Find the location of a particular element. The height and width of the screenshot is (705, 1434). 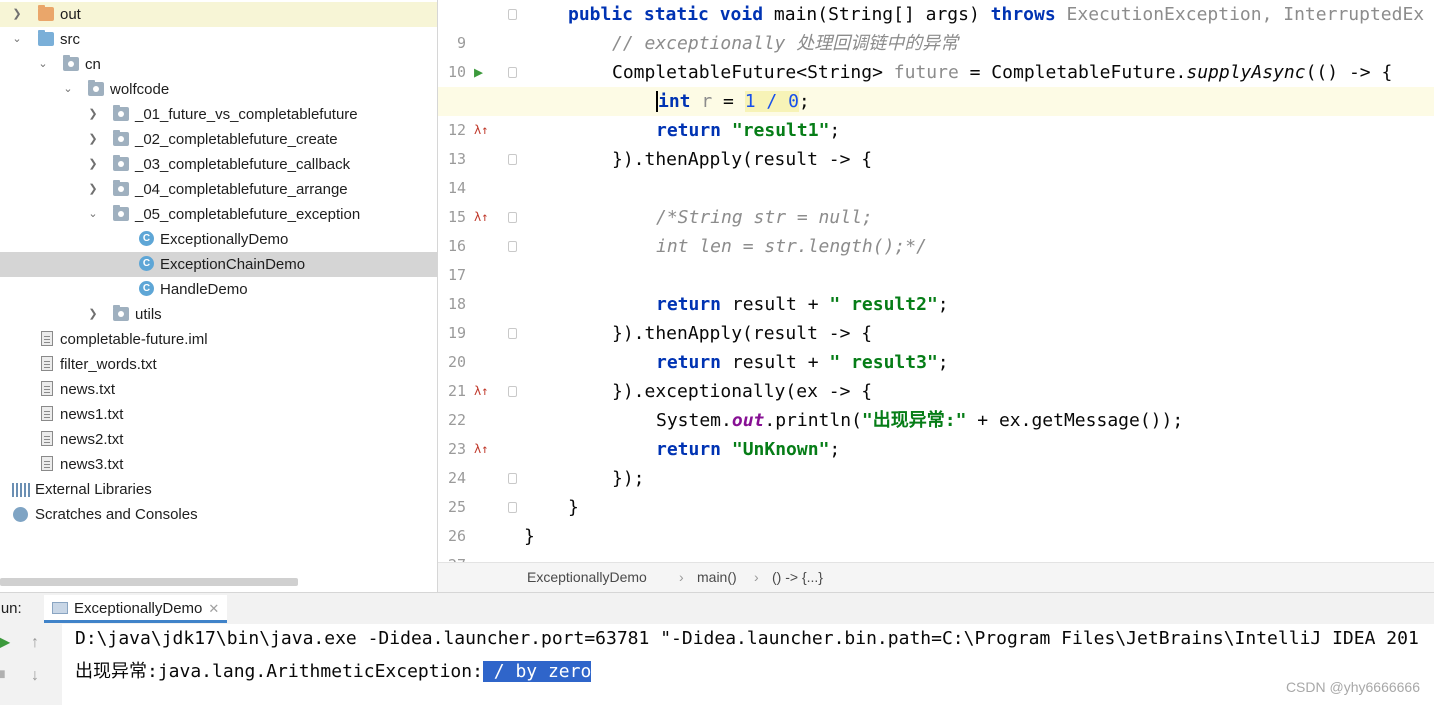

tree-item-utils: ❯ utils is located at coordinates (218, 314).